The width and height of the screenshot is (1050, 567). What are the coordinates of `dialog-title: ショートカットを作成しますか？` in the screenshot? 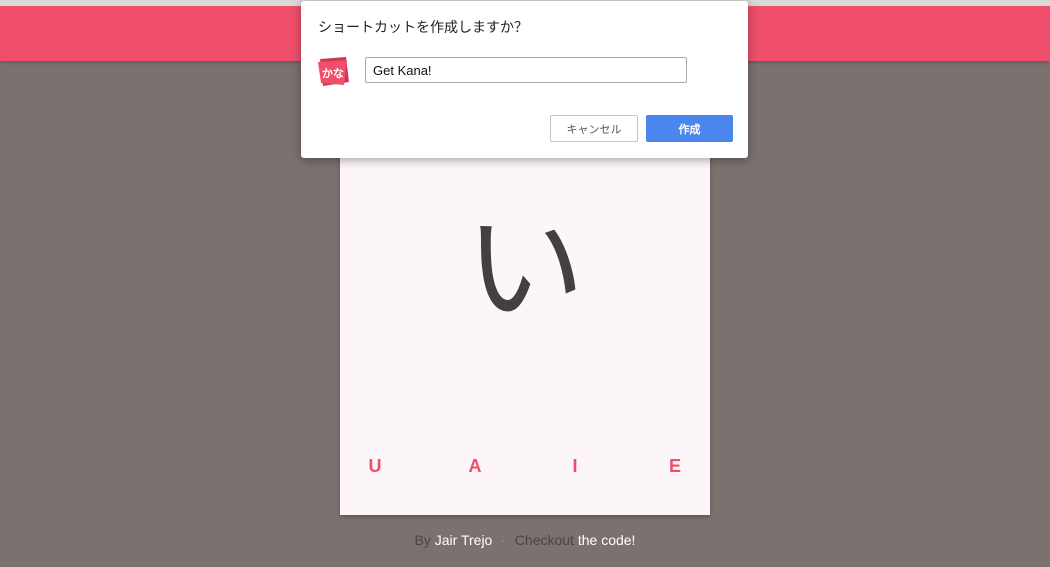 It's located at (423, 28).